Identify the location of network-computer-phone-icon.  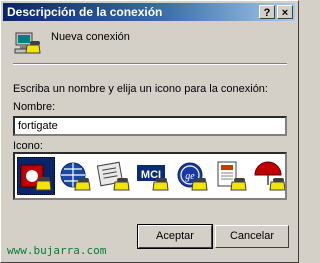
(28, 44).